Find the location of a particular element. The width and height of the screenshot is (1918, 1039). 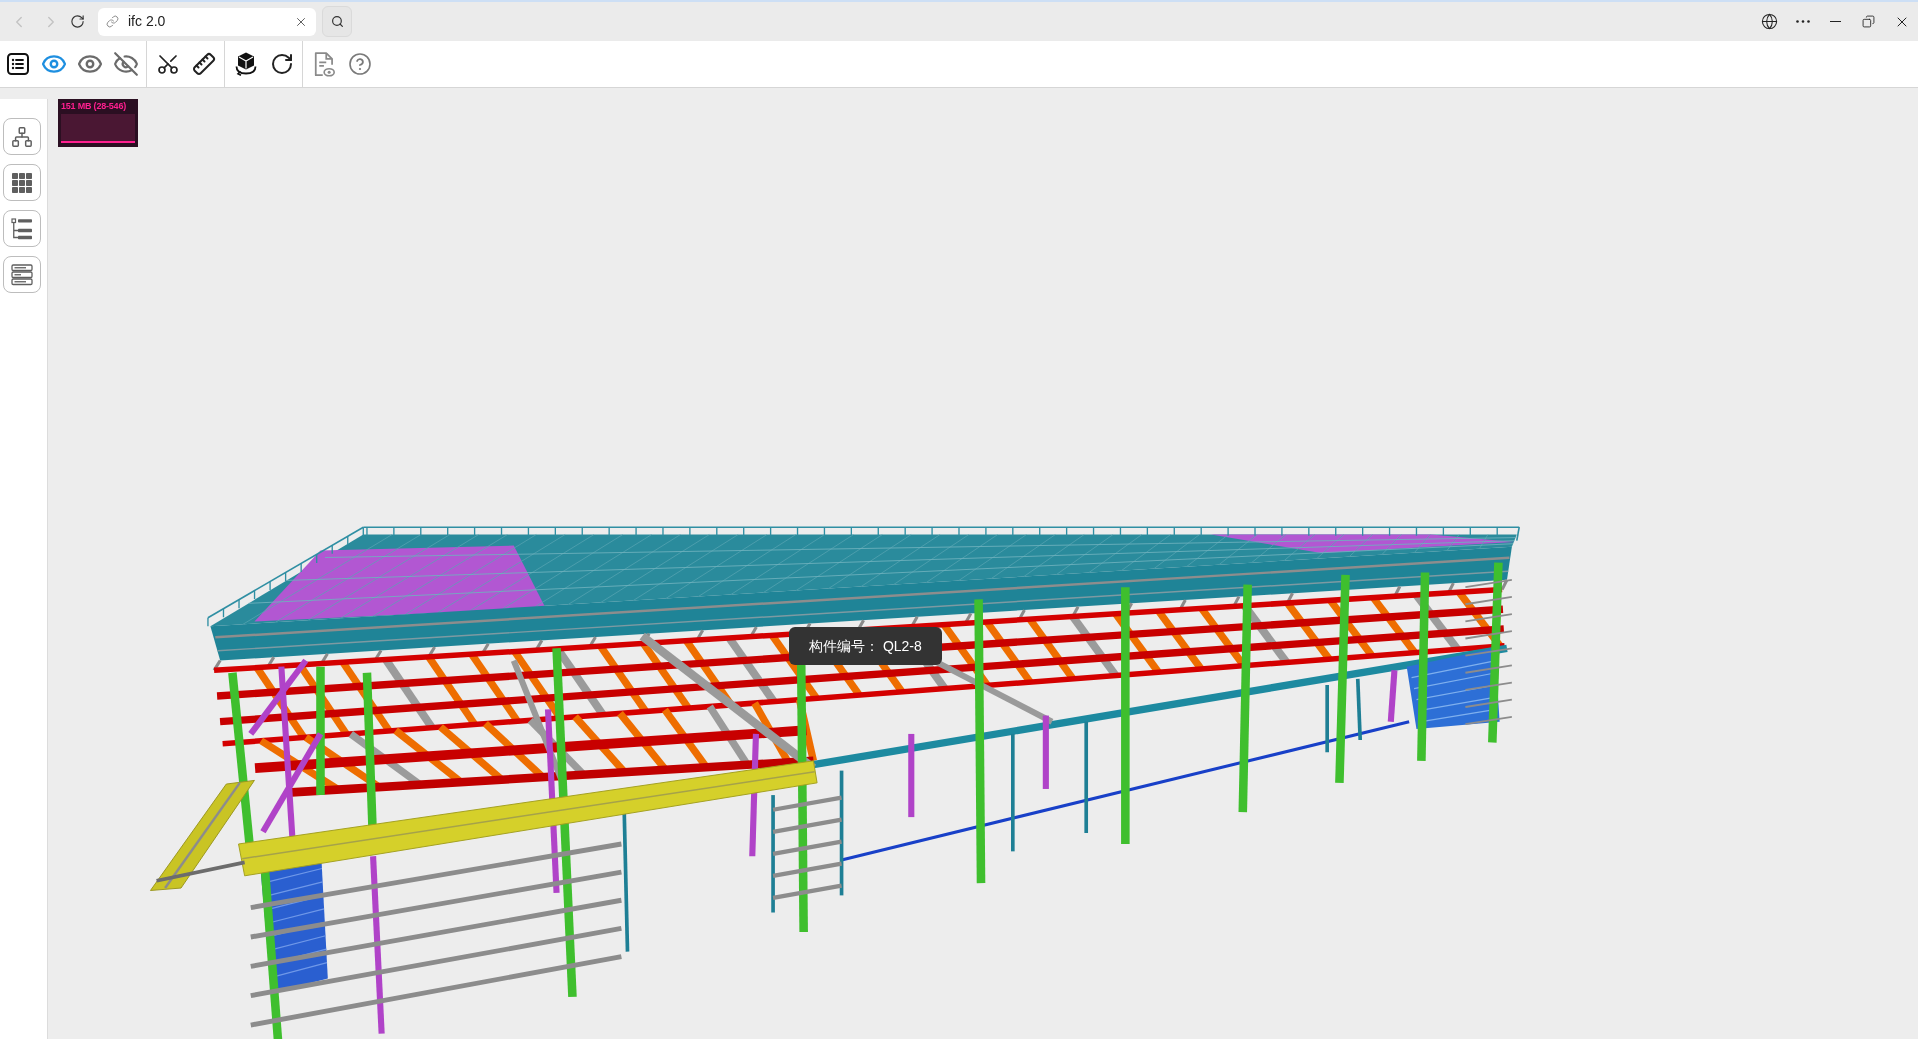

grid-button is located at coordinates (22, 182).